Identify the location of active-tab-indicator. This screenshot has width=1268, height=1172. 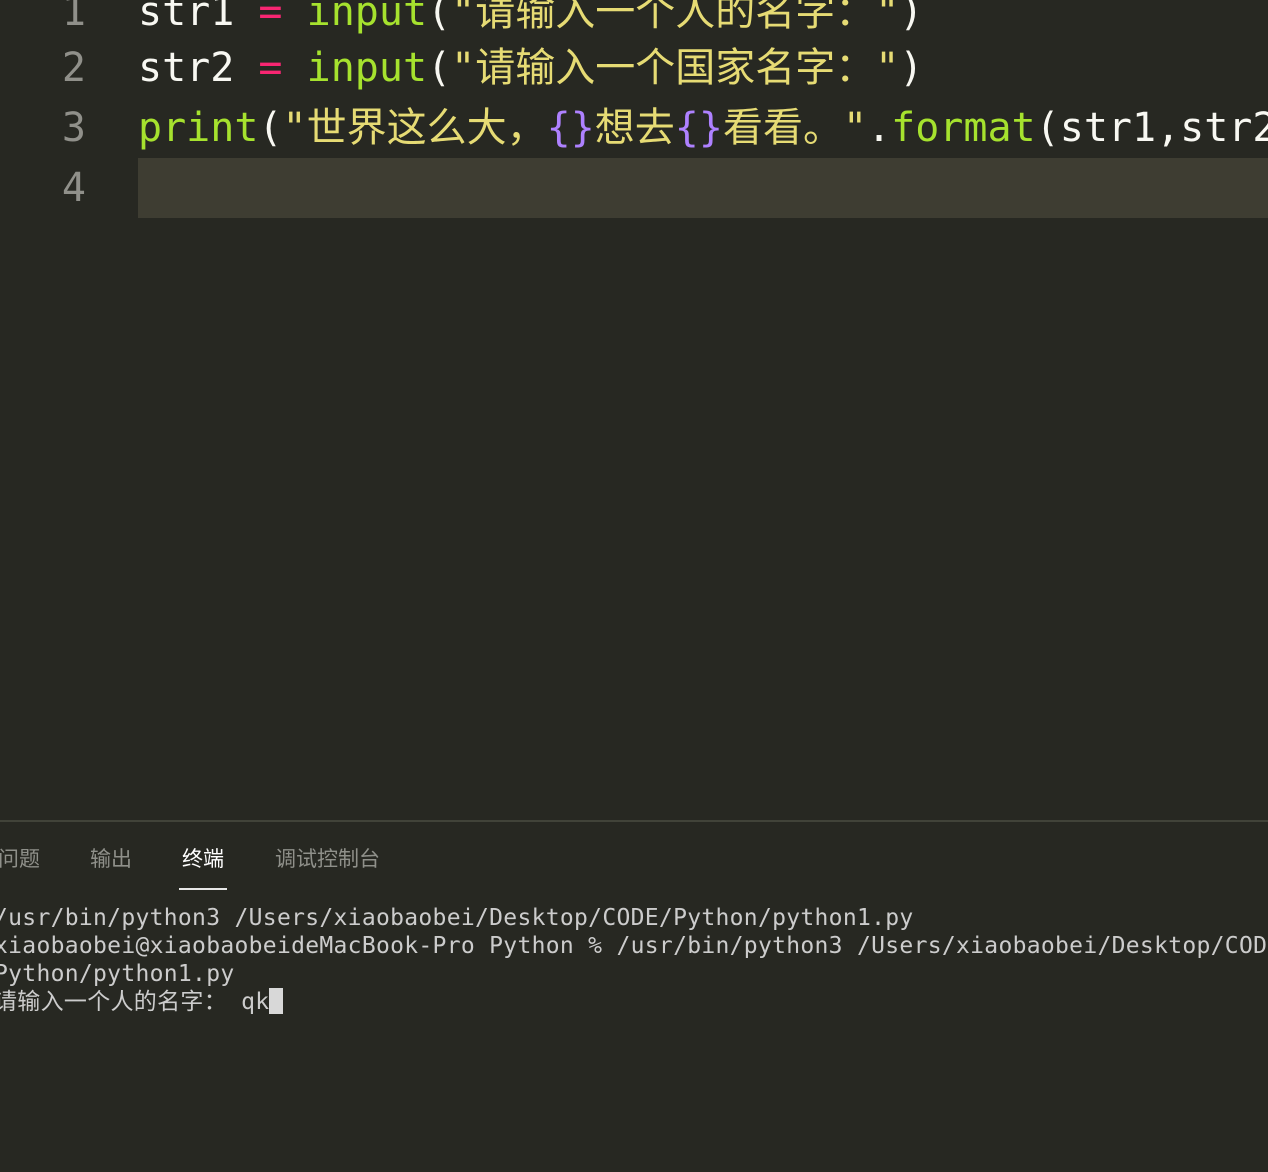
(203, 889).